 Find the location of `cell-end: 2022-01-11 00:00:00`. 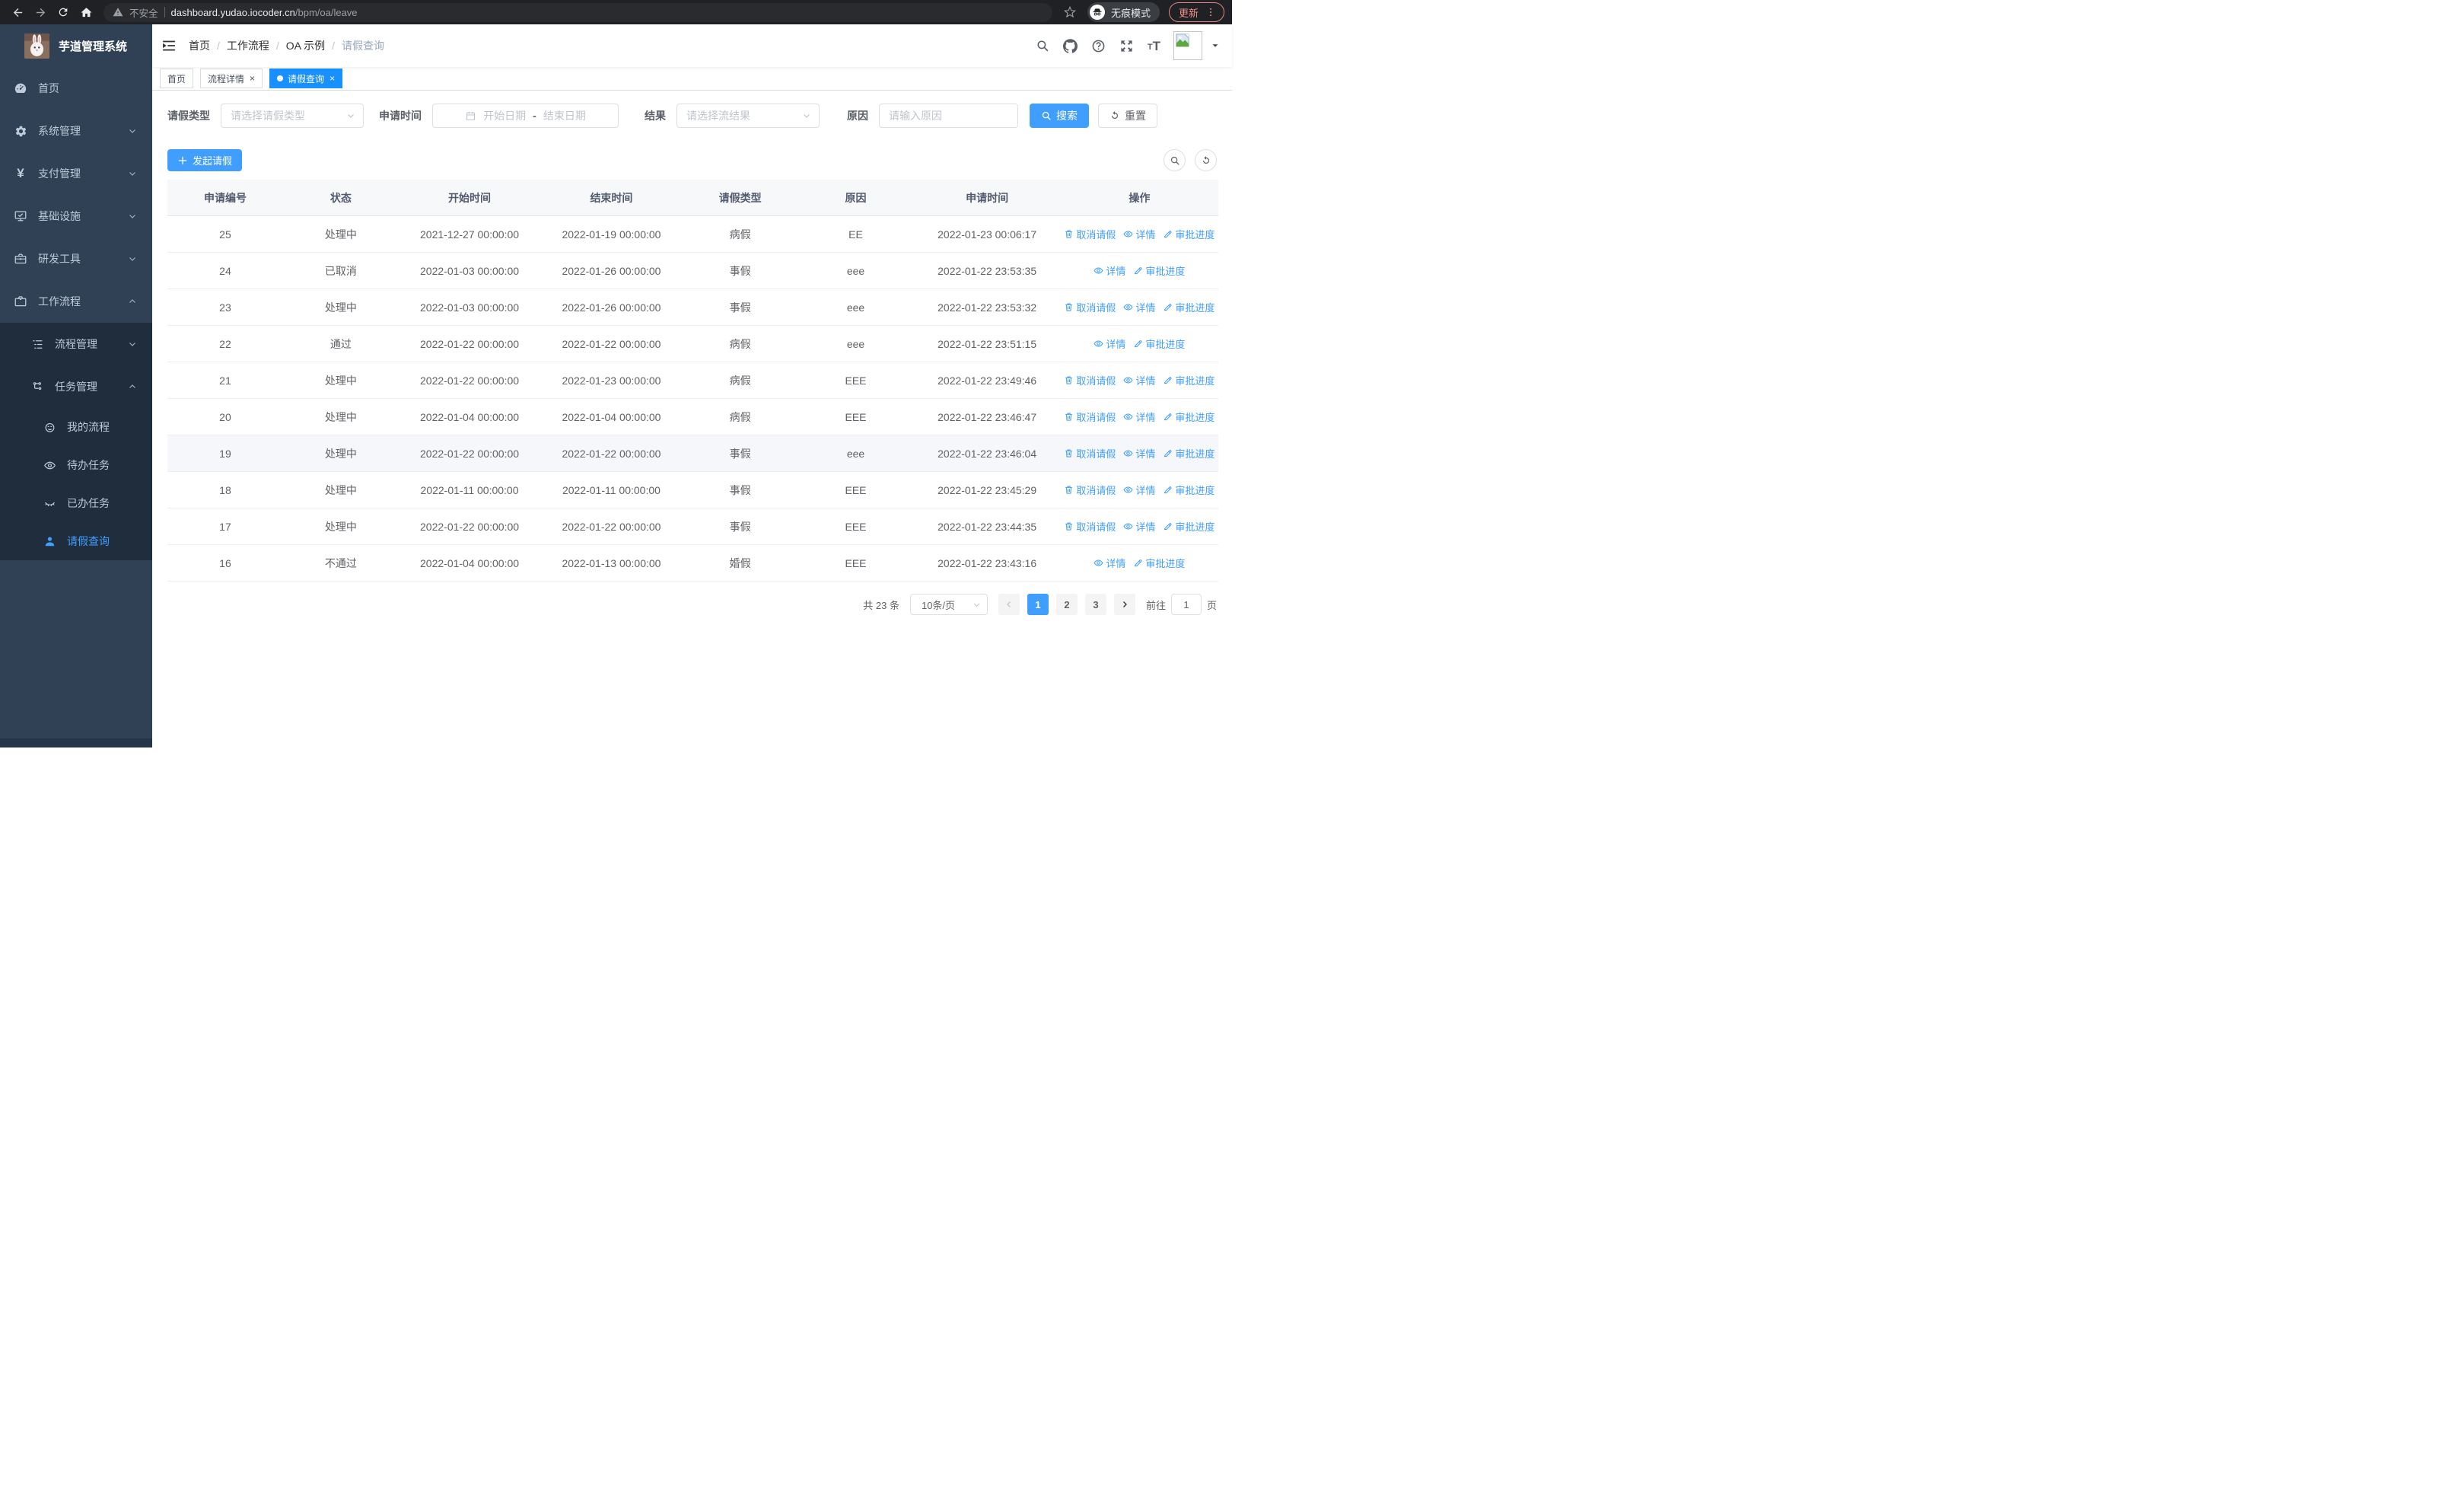

cell-end: 2022-01-11 00:00:00 is located at coordinates (611, 490).